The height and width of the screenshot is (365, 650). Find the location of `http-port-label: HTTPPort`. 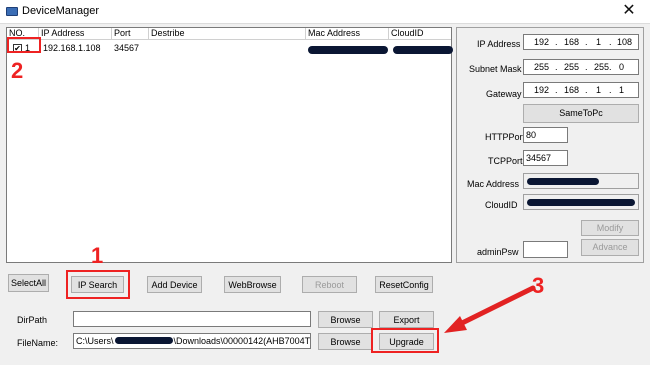

http-port-label: HTTPPort is located at coordinates (505, 137).